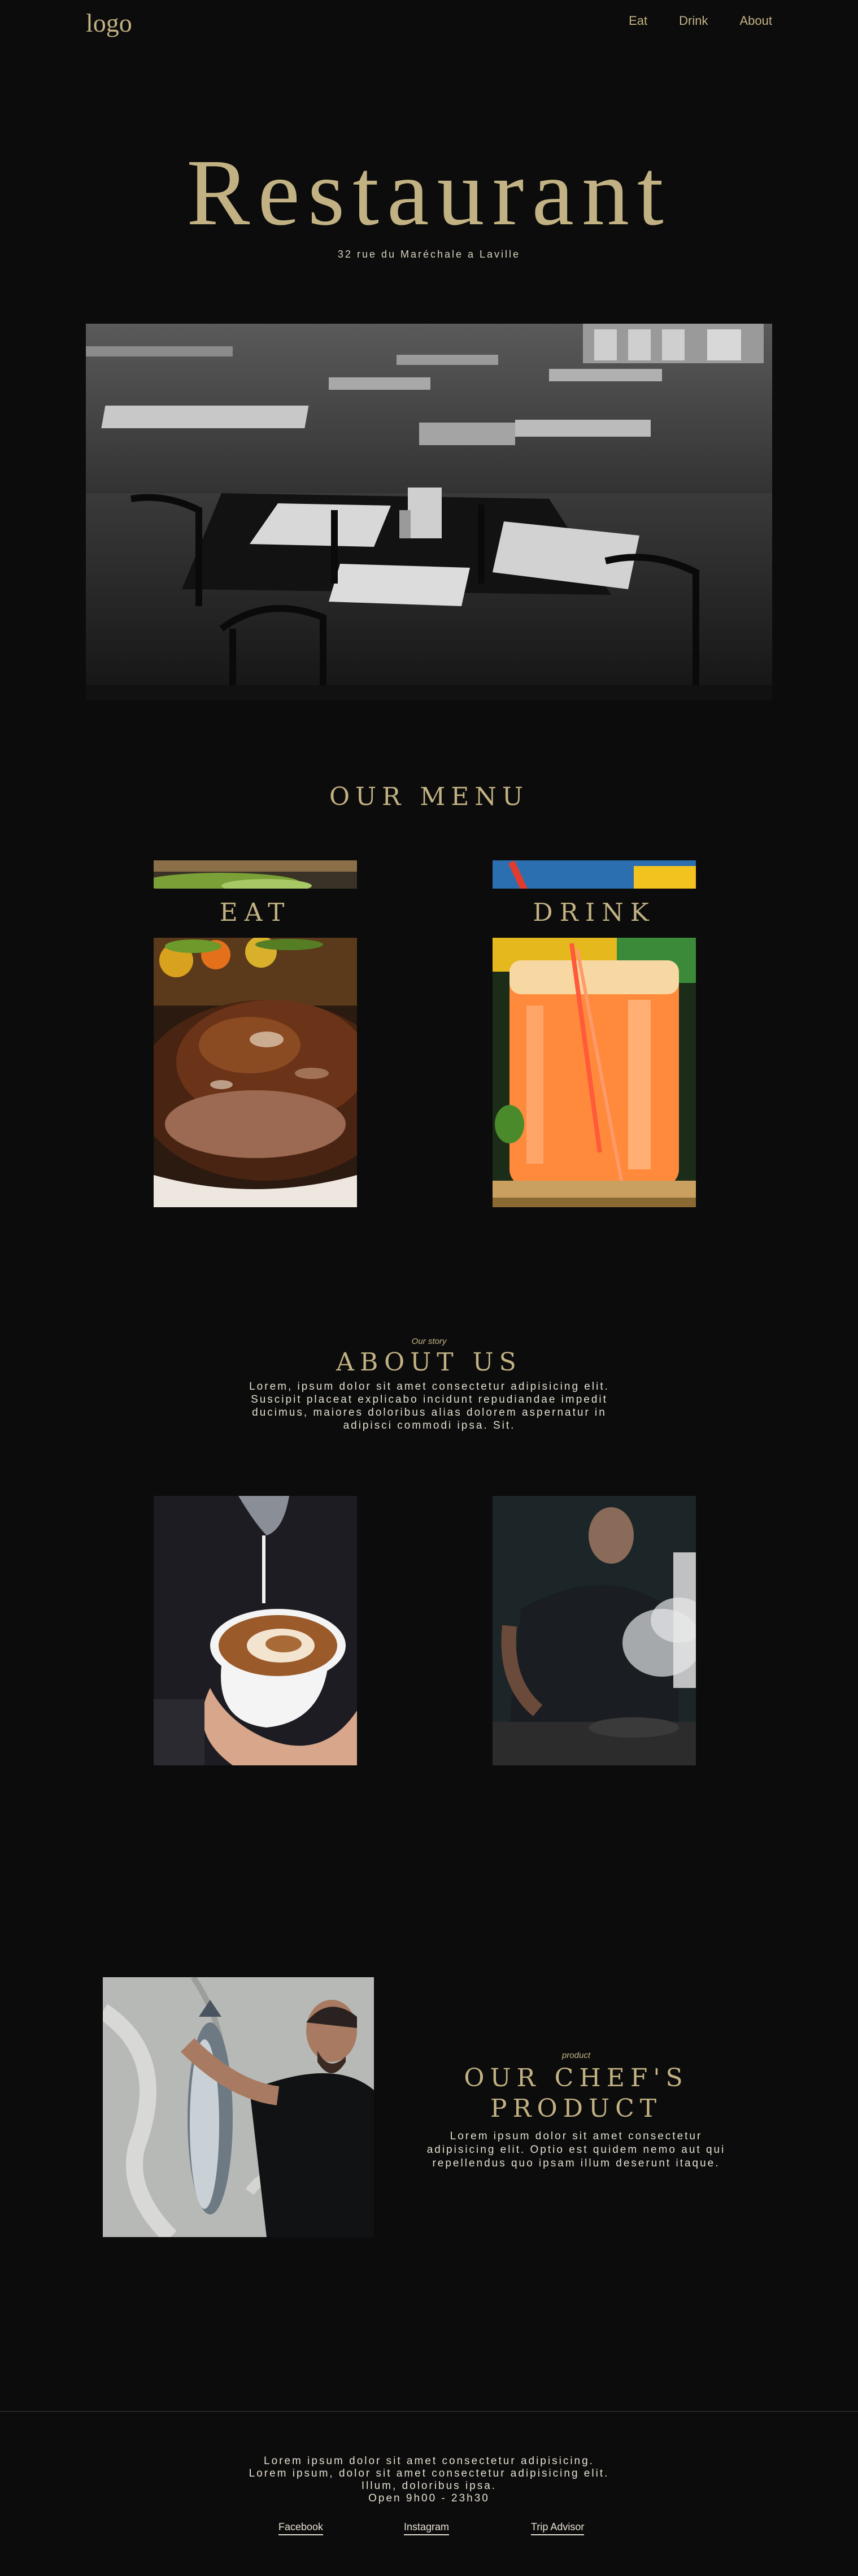  I want to click on logo: logo, so click(109, 23).